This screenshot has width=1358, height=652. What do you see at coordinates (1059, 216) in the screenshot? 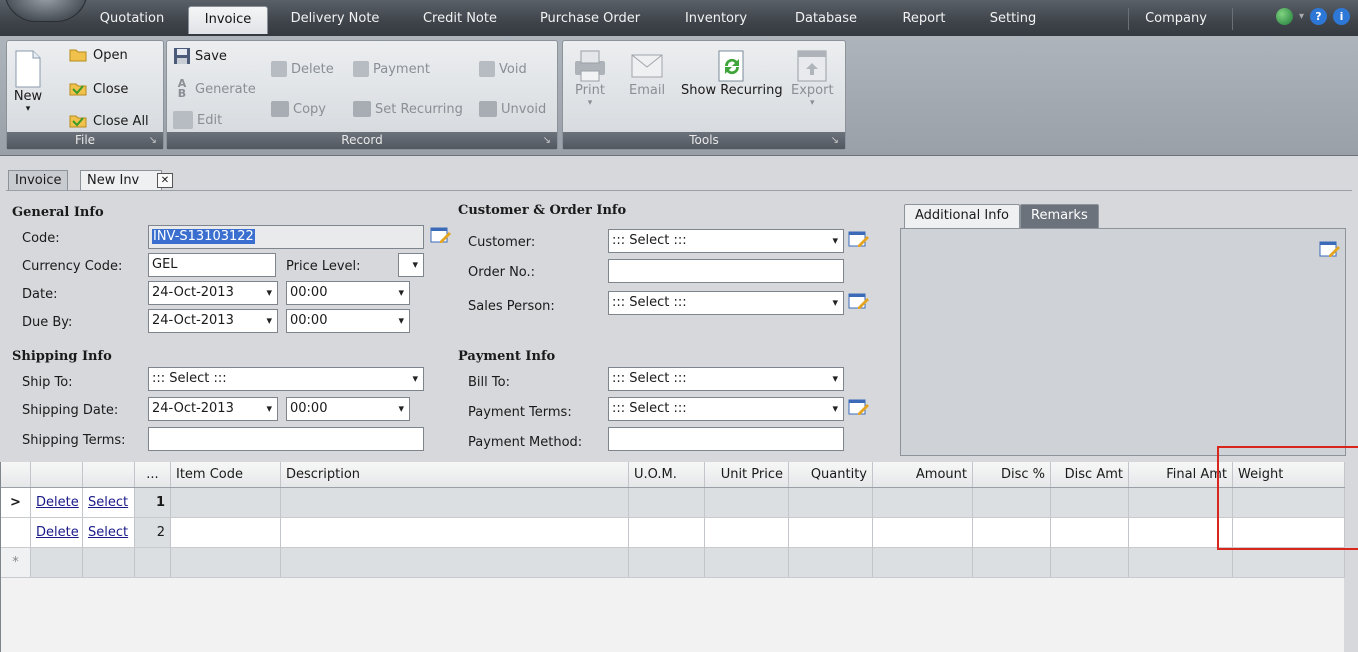
I see `tab-remarks: Remarks` at bounding box center [1059, 216].